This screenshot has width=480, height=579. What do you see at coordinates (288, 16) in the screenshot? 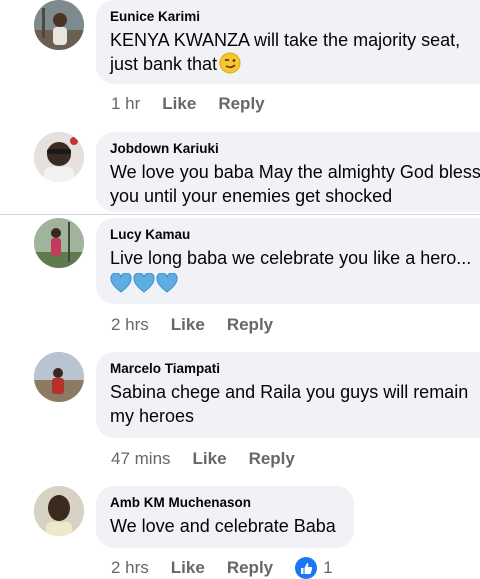
I see `comment-author: Eunice Karimi` at bounding box center [288, 16].